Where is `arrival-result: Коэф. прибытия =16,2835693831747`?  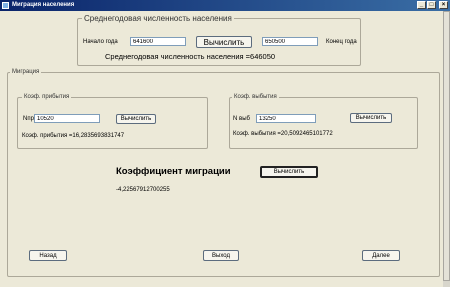
arrival-result: Коэф. прибытия =16,2835693831747 is located at coordinates (73, 136).